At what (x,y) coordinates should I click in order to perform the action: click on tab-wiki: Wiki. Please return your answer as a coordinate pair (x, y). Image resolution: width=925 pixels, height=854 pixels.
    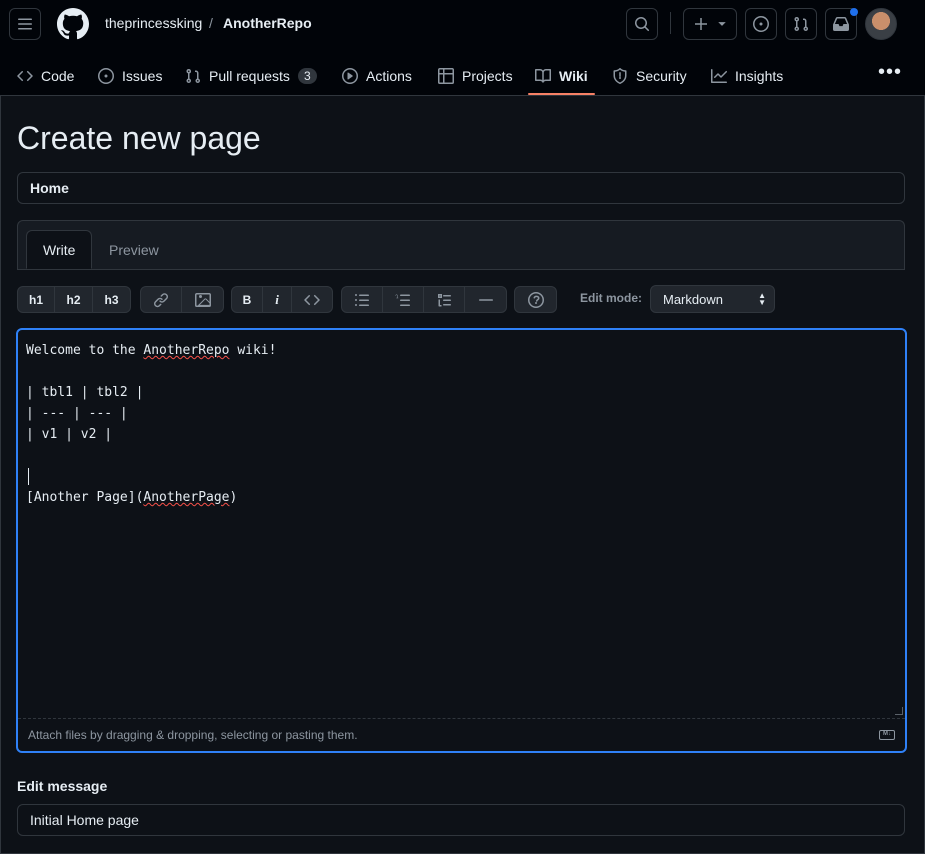
    Looking at the image, I should click on (561, 76).